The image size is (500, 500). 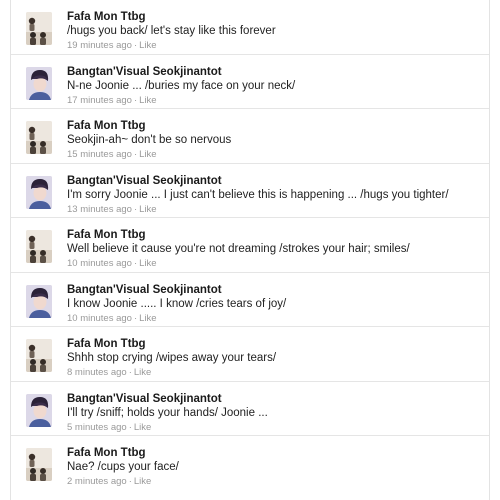 I want to click on comment-timestamp: 17 minutes ago, so click(x=99, y=100).